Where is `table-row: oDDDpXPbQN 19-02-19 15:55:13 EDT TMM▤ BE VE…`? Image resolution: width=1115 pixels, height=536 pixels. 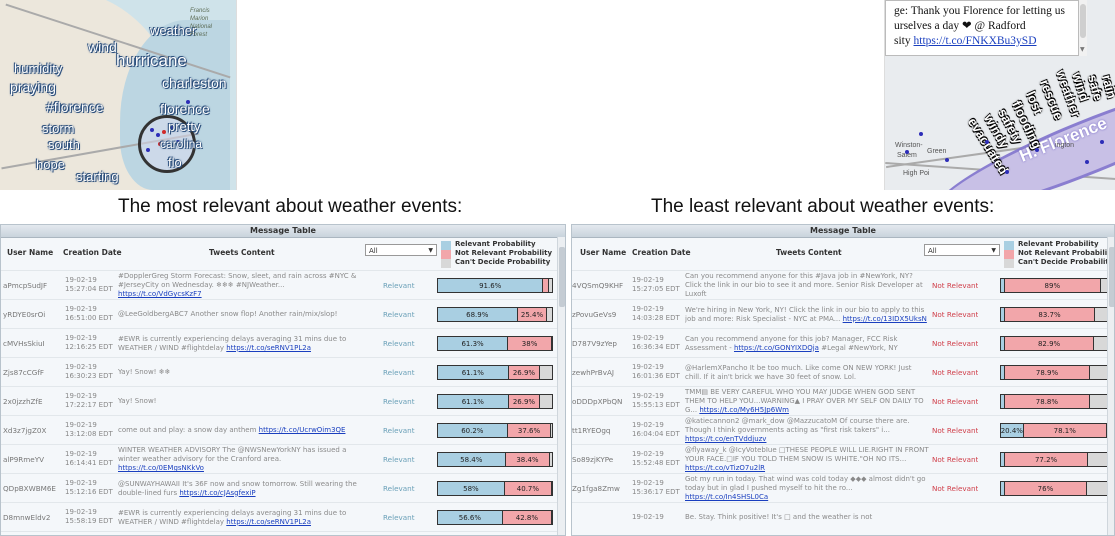
table-row: oDDDpXPbQN 19-02-19 15:55:13 EDT TMM▤ BE VE… is located at coordinates (843, 400).